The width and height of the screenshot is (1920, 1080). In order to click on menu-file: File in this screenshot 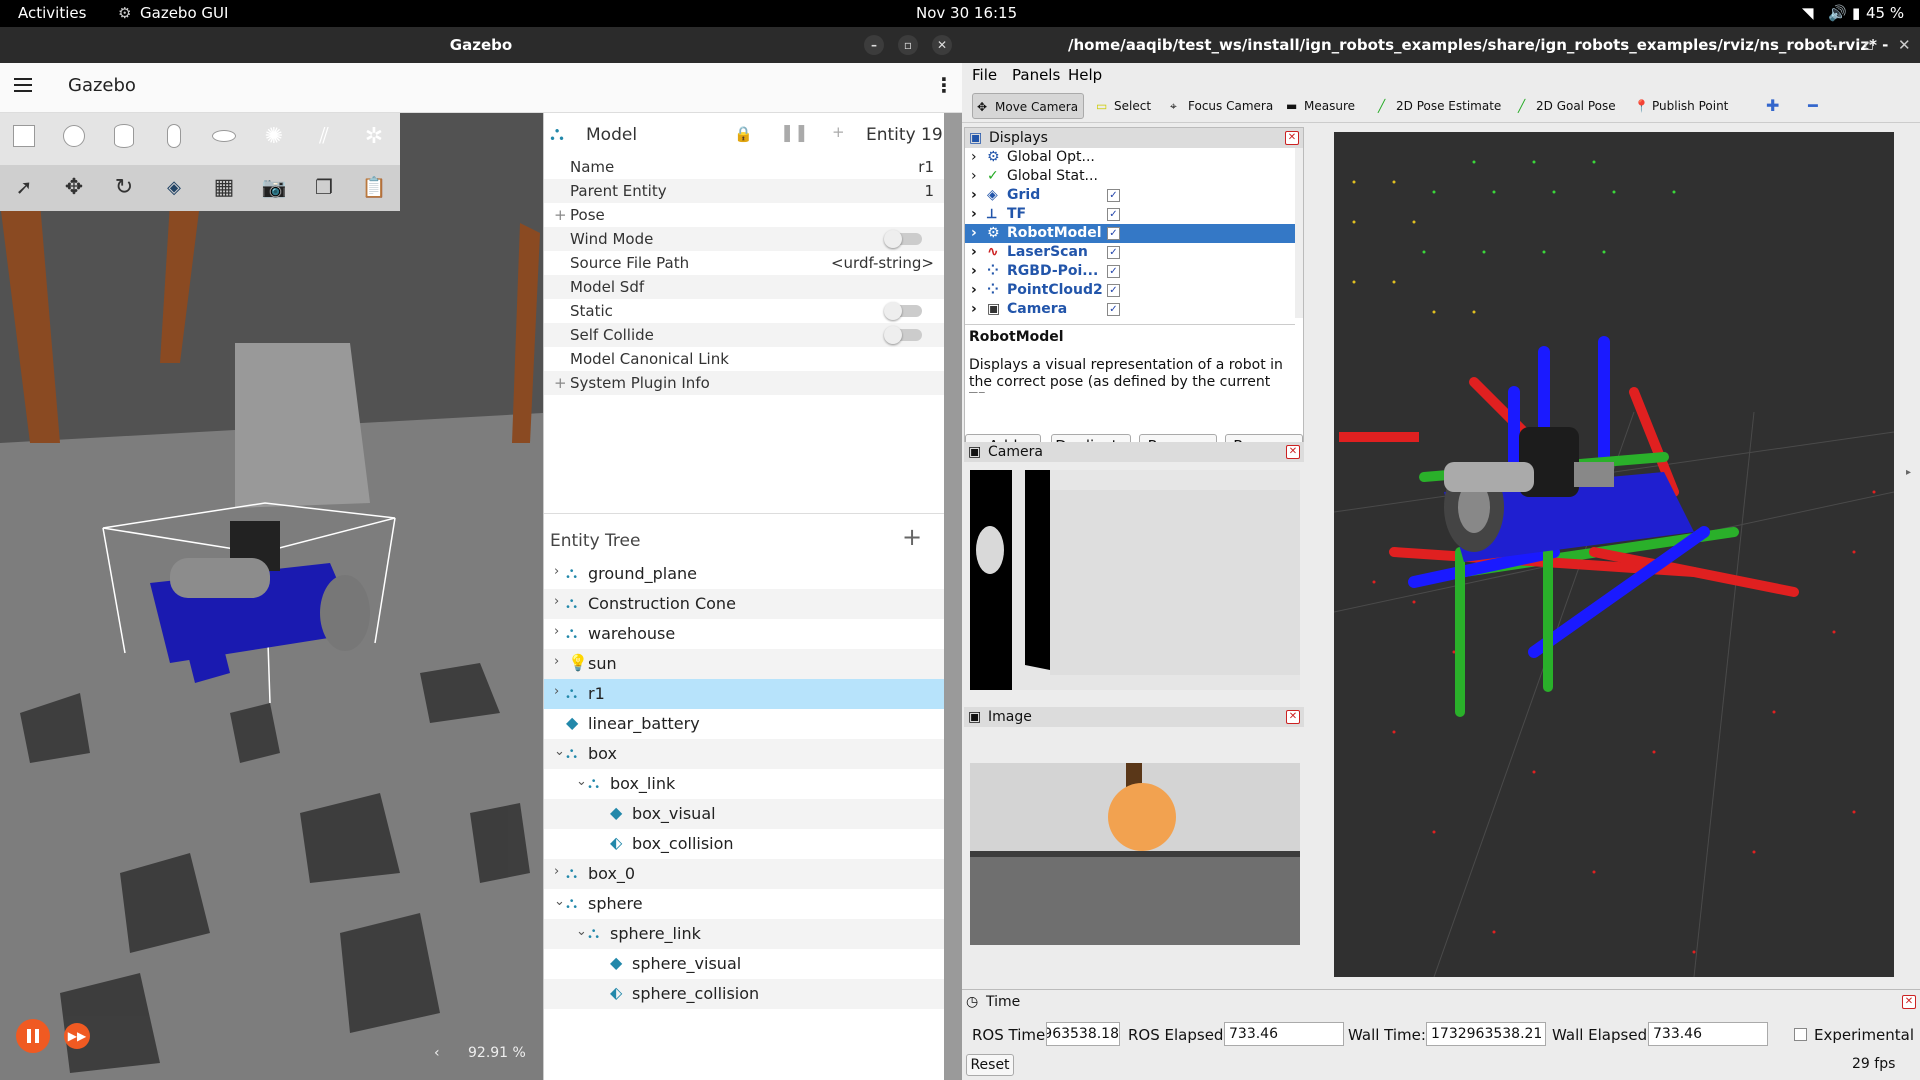, I will do `click(984, 75)`.